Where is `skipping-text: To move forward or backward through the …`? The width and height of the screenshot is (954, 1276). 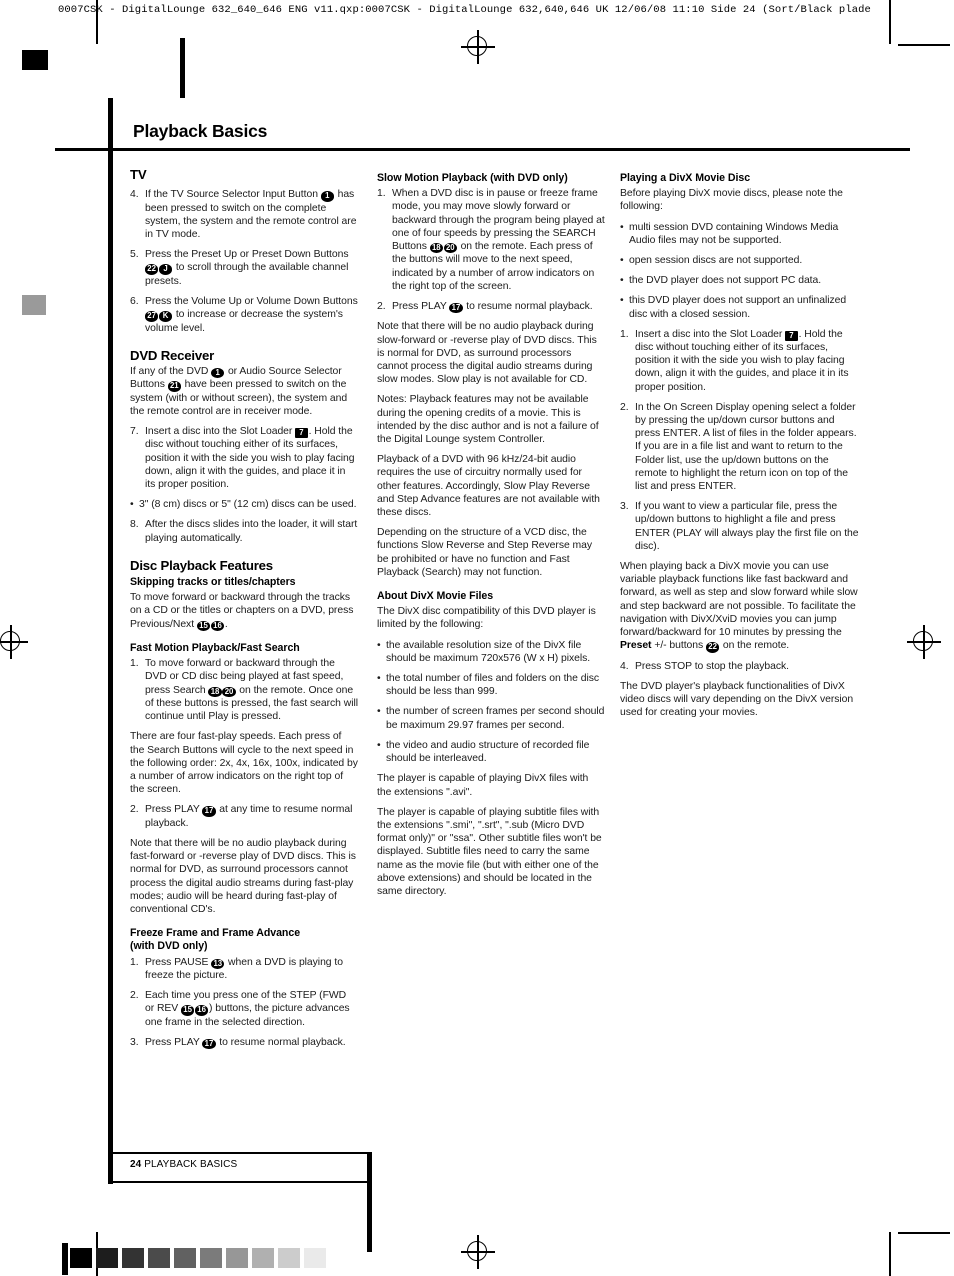 skipping-text: To move forward or backward through the … is located at coordinates (242, 612).